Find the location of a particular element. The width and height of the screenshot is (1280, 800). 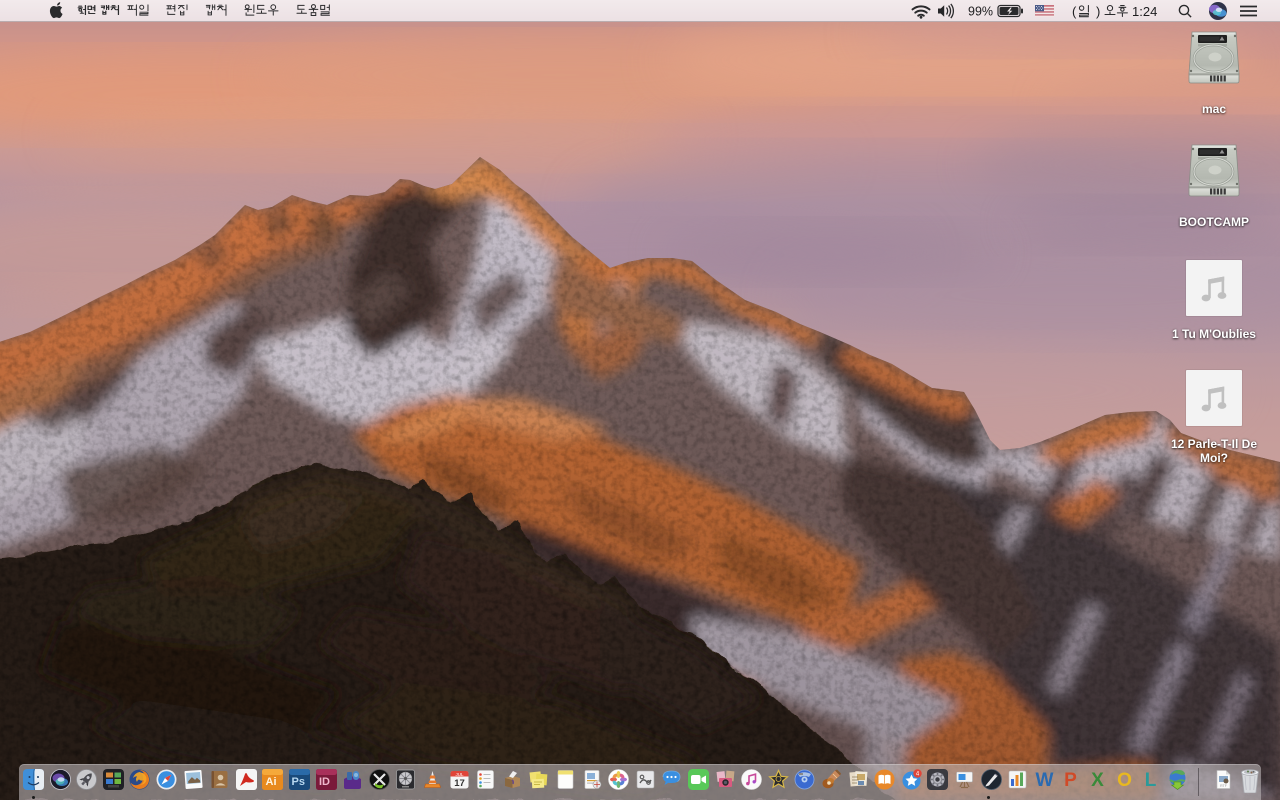

svg-text: JUL is located at coordinates (459, 774).